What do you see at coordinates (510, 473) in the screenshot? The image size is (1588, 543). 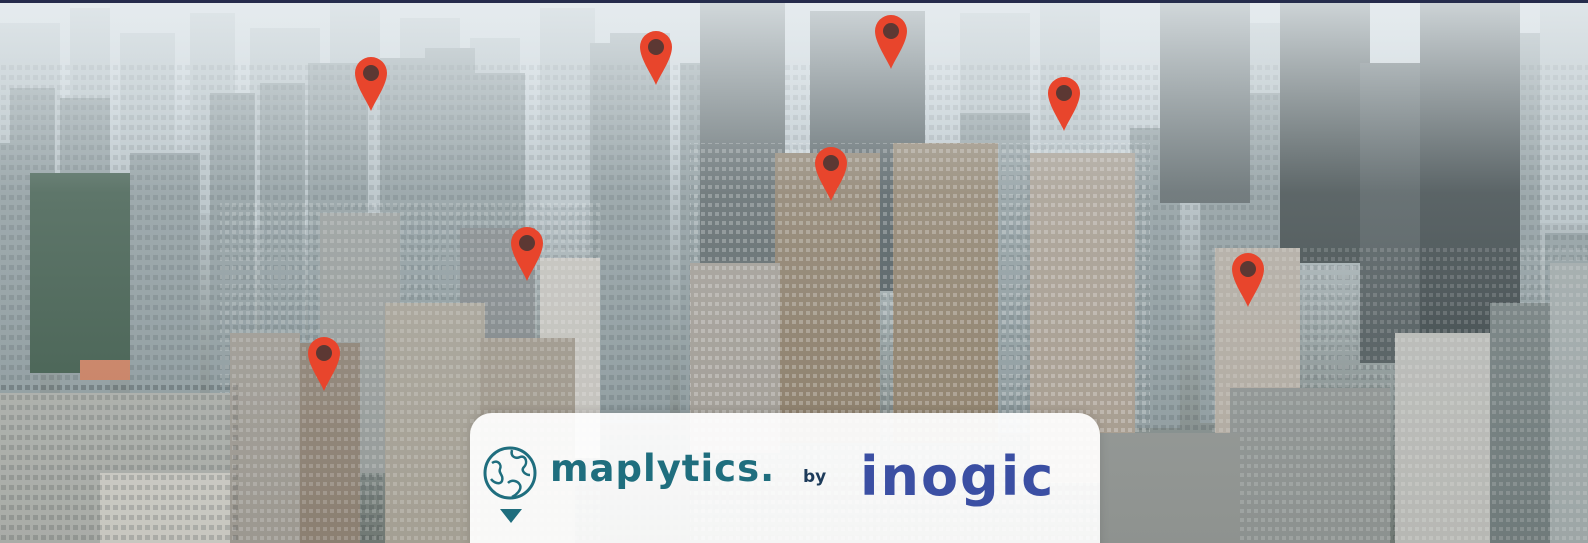 I see `globe-icon` at bounding box center [510, 473].